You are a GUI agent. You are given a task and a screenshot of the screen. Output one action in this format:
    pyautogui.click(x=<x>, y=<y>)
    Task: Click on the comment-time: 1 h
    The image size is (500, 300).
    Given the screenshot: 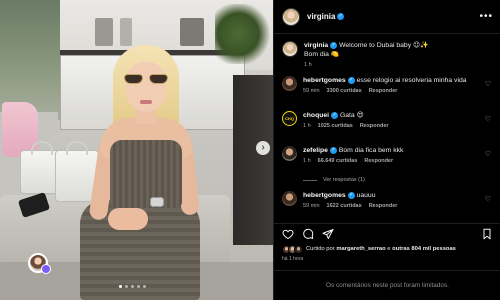 What is the action you would take?
    pyautogui.click(x=307, y=126)
    